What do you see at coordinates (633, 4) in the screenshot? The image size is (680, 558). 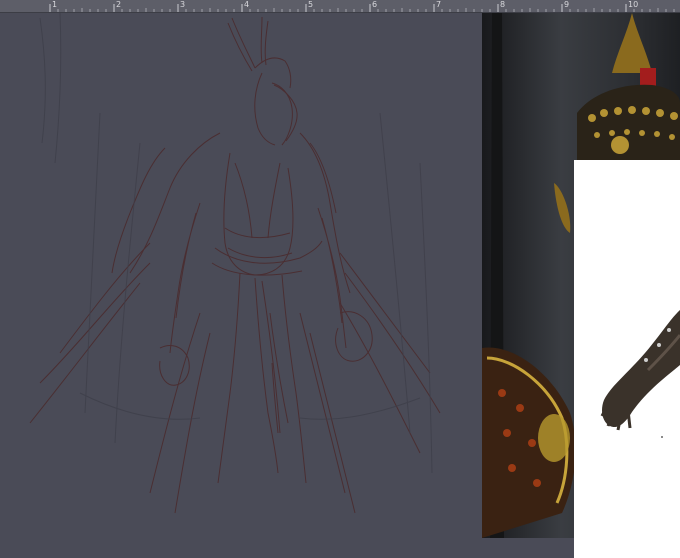 I see `ruler-label-10: 10` at bounding box center [633, 4].